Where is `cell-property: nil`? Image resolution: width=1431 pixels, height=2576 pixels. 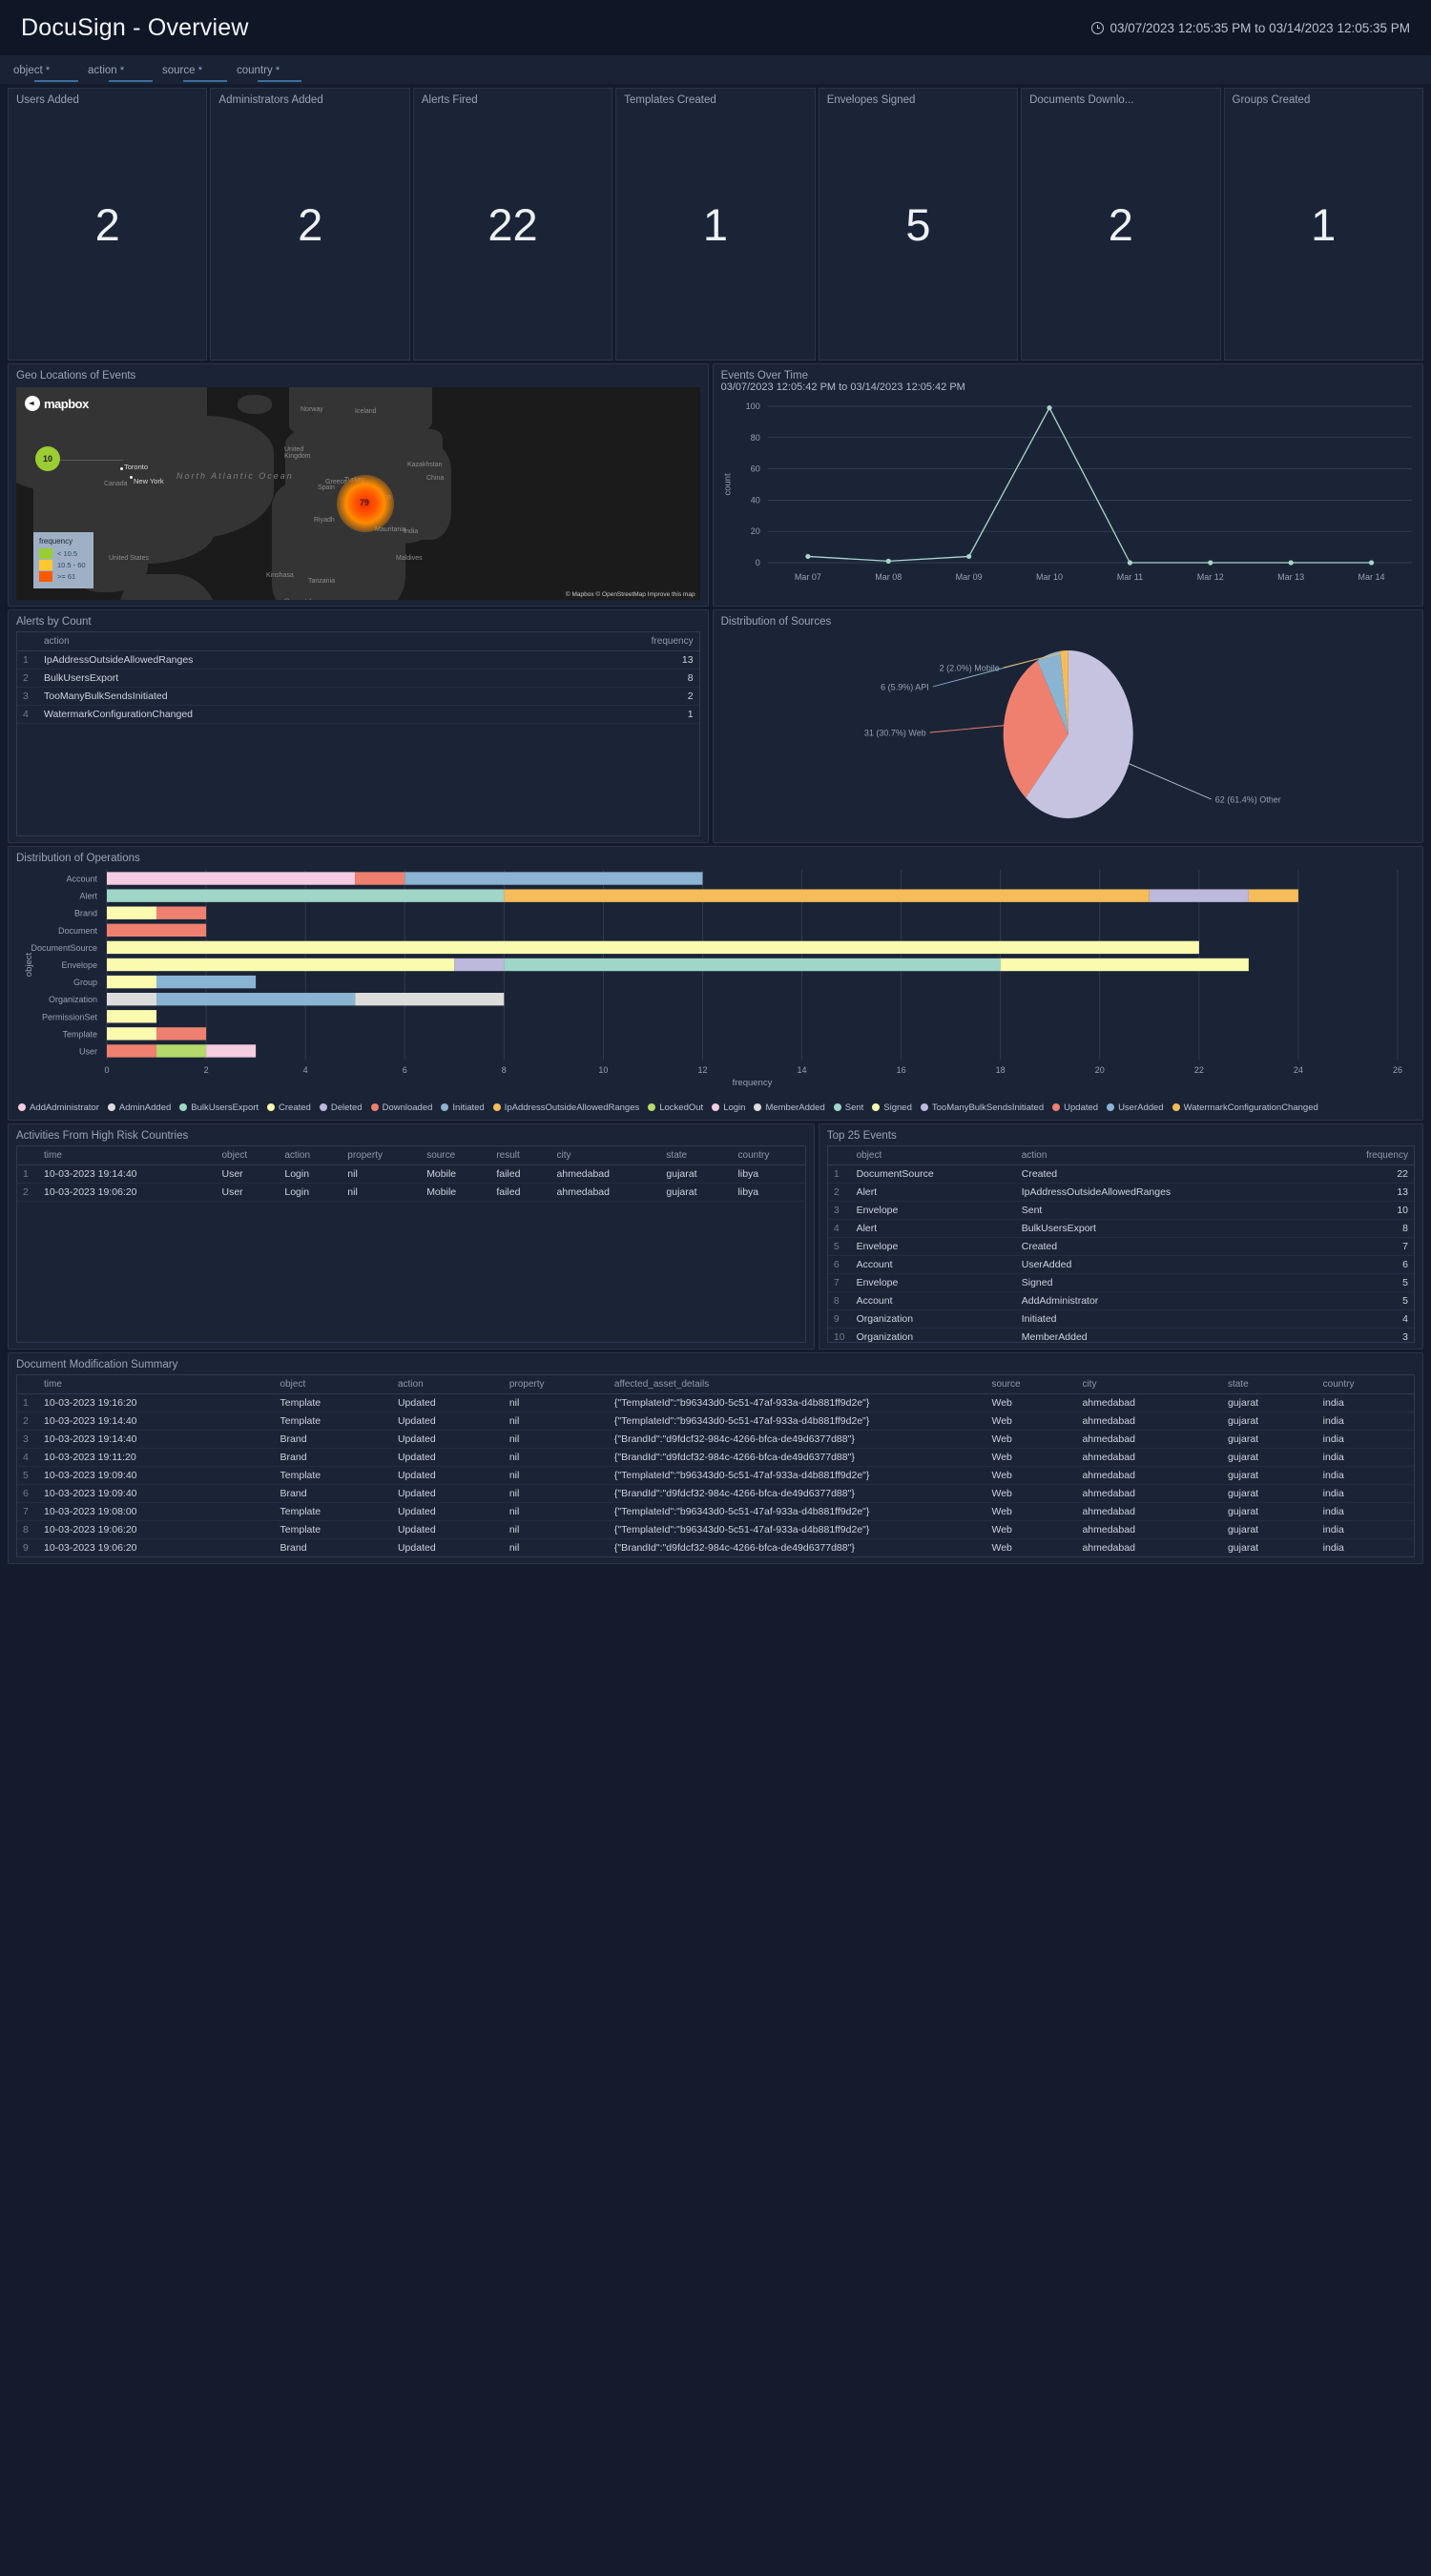
cell-property: nil is located at coordinates (556, 1511).